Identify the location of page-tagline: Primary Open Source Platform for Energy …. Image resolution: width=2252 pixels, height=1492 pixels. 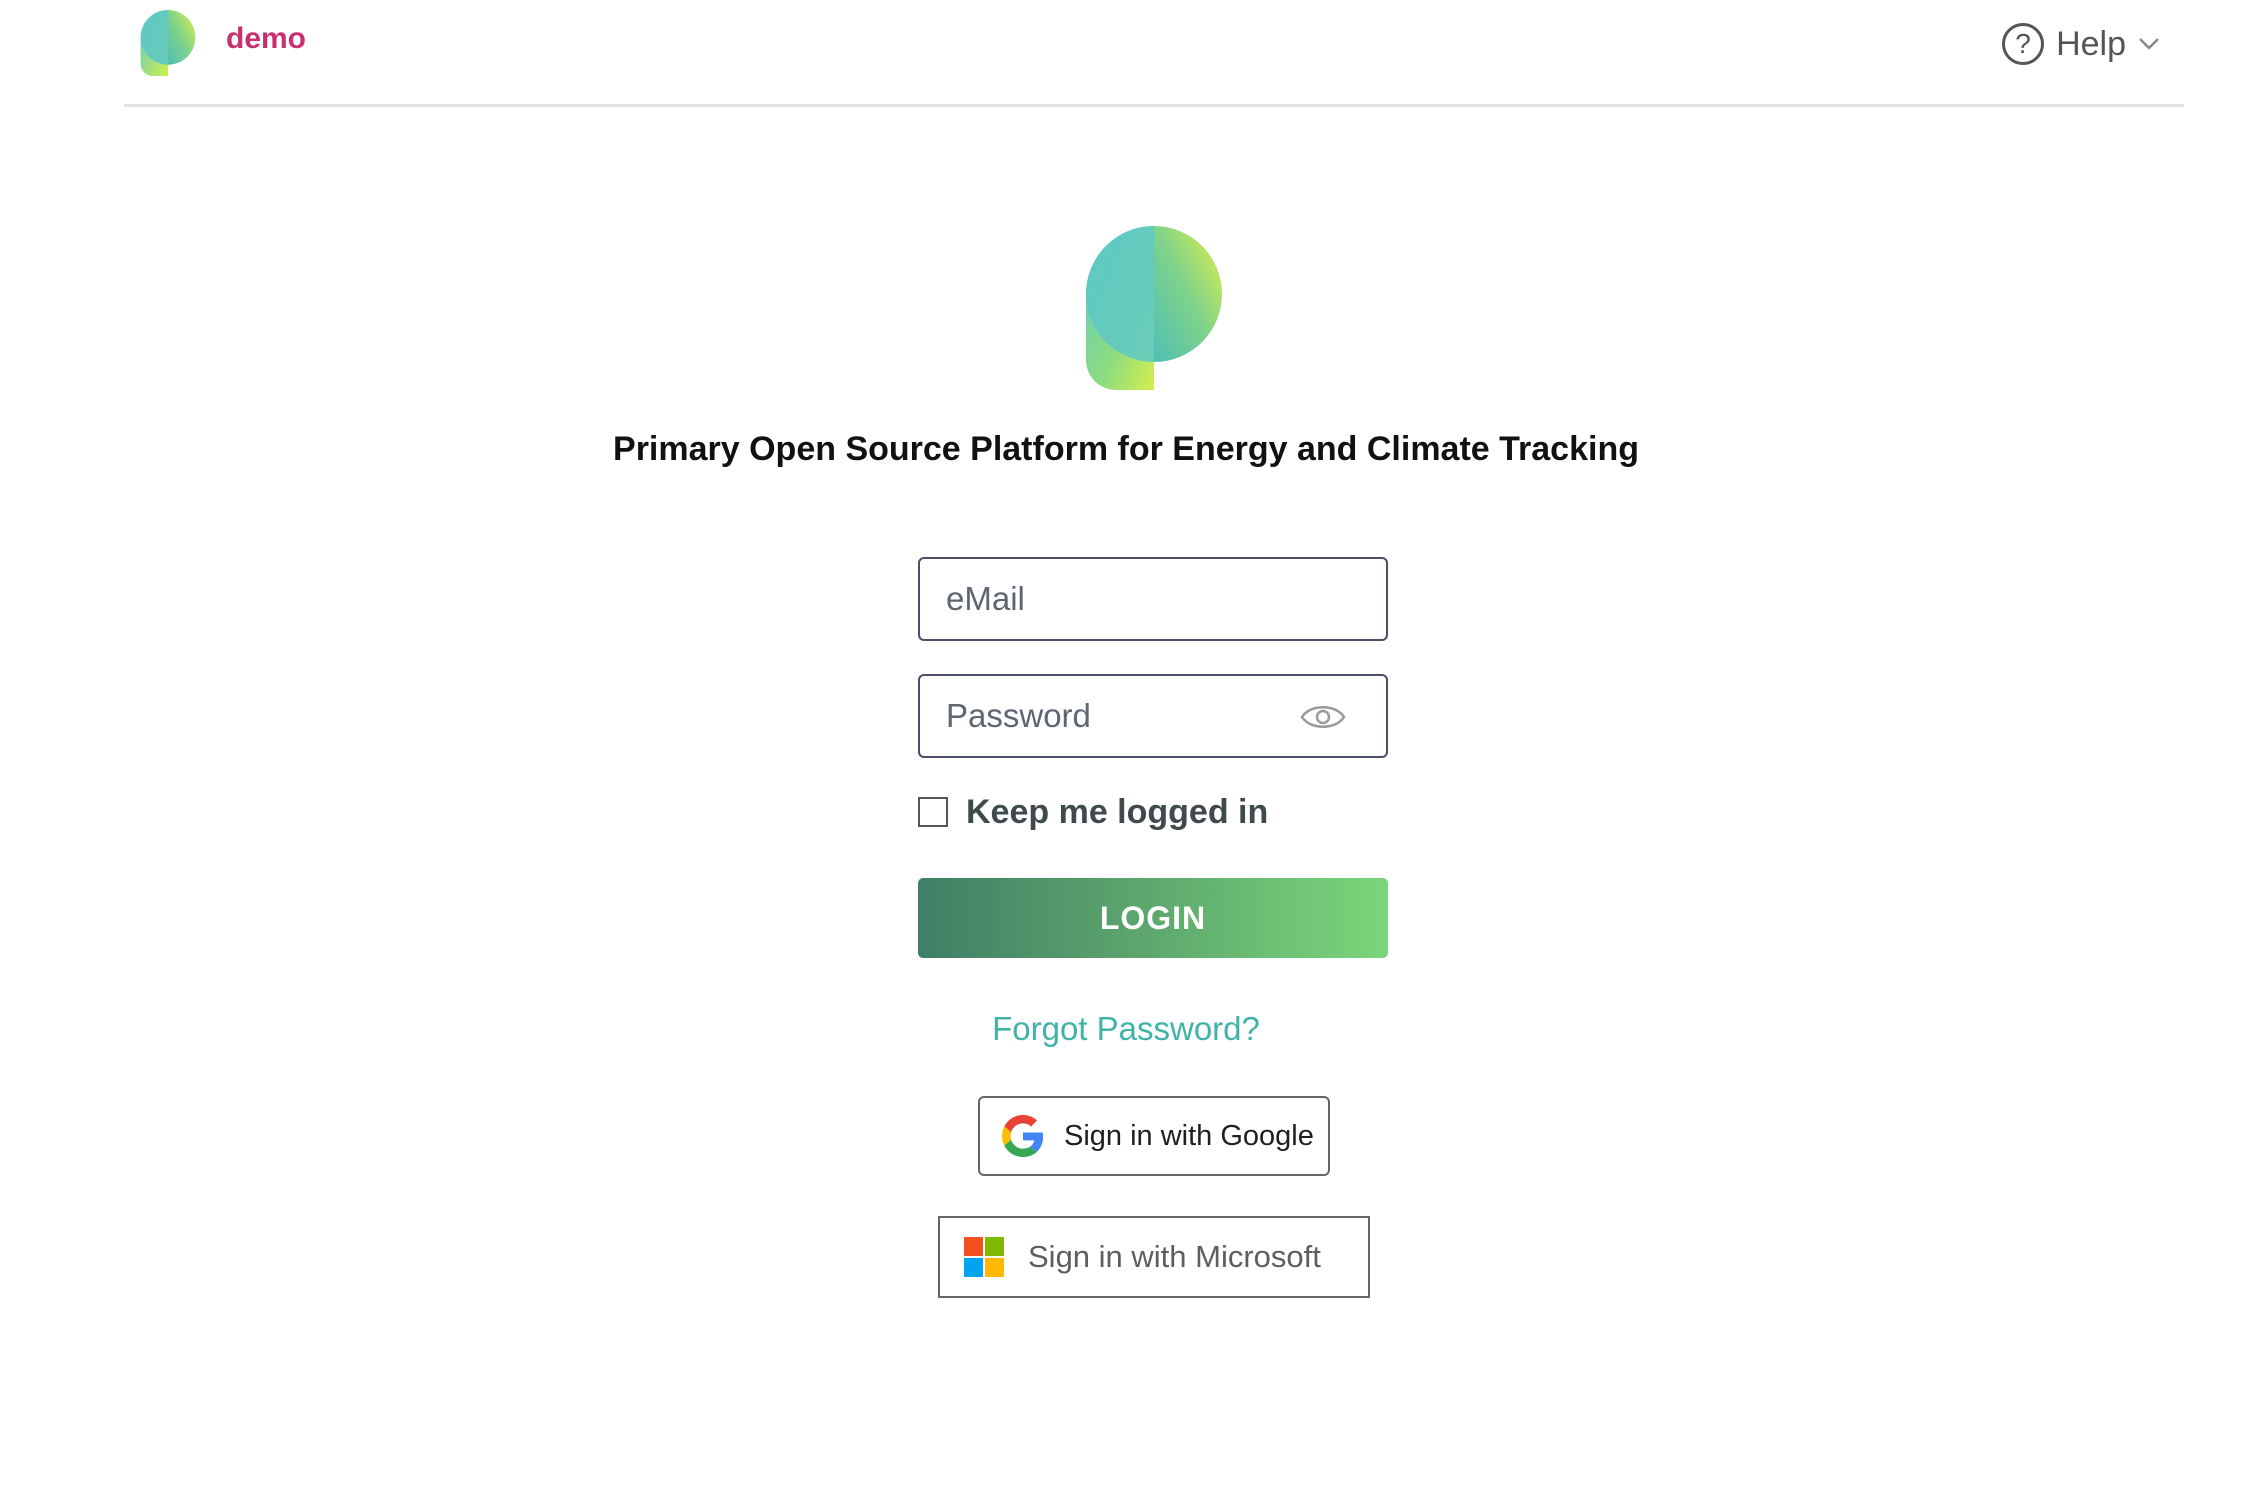
(1126, 449).